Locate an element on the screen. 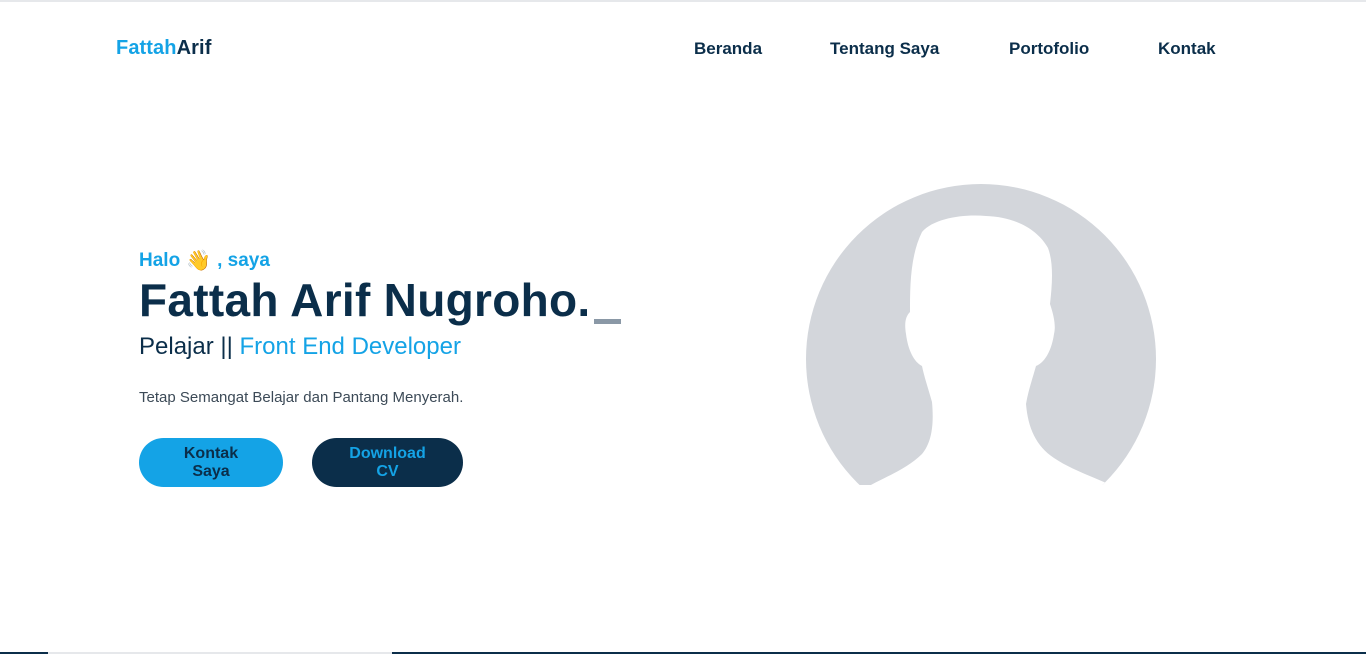  greeting-end: , saya is located at coordinates (243, 260).